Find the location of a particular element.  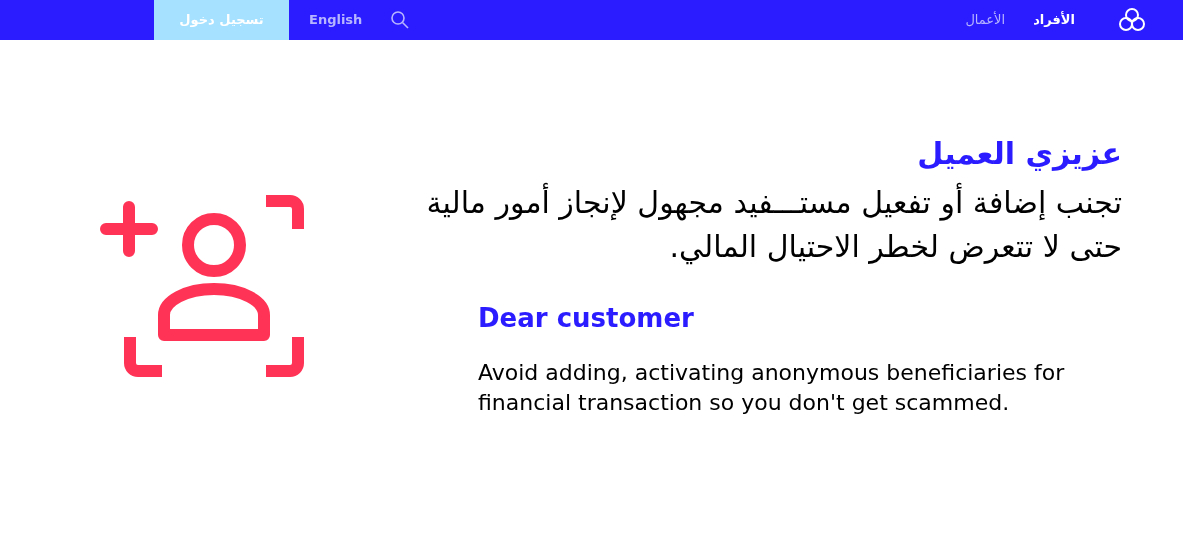

english-message: Avoid adding, activating anonymous beneficiaries for financial transaction so you don't get scammed. is located at coordinates (772, 387).